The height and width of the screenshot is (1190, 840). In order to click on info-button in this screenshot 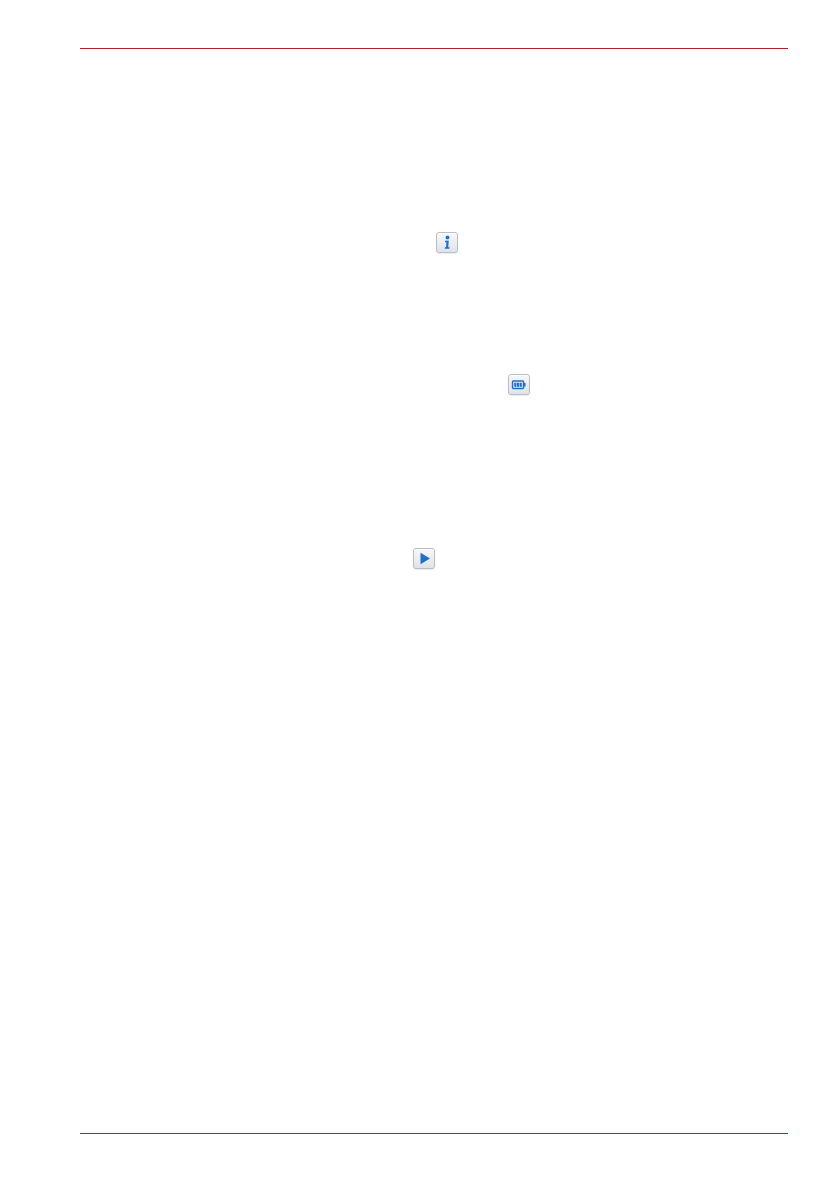, I will do `click(447, 242)`.